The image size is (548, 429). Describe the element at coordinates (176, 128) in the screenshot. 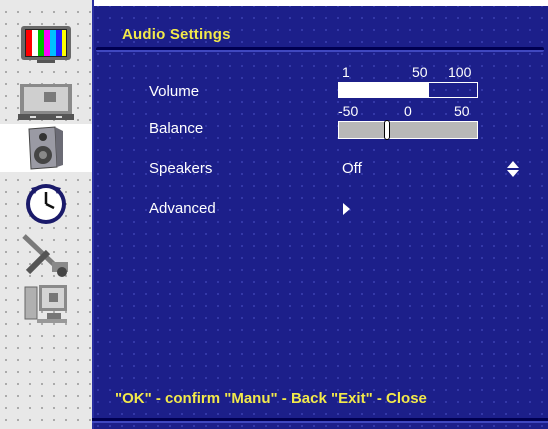

I see `balance-label: Balance` at that location.